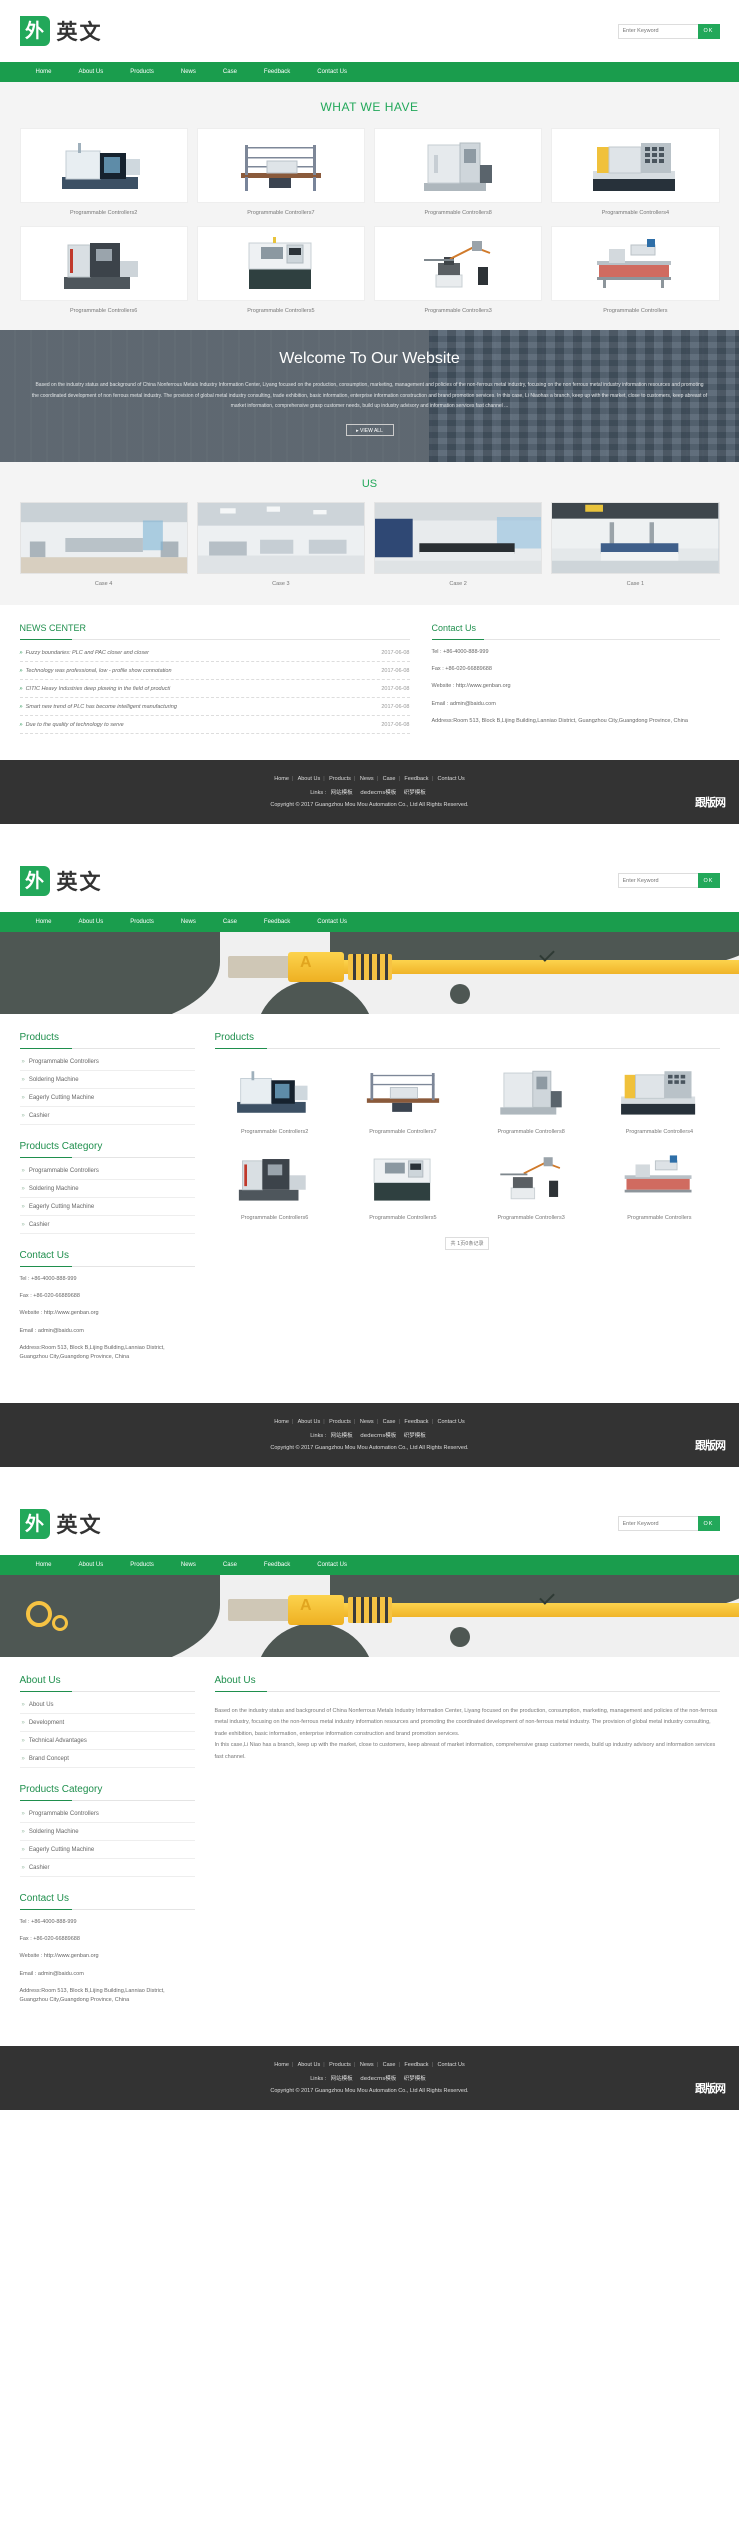 The image size is (739, 2541). I want to click on sidebar-item-development: » Development, so click(107, 1723).